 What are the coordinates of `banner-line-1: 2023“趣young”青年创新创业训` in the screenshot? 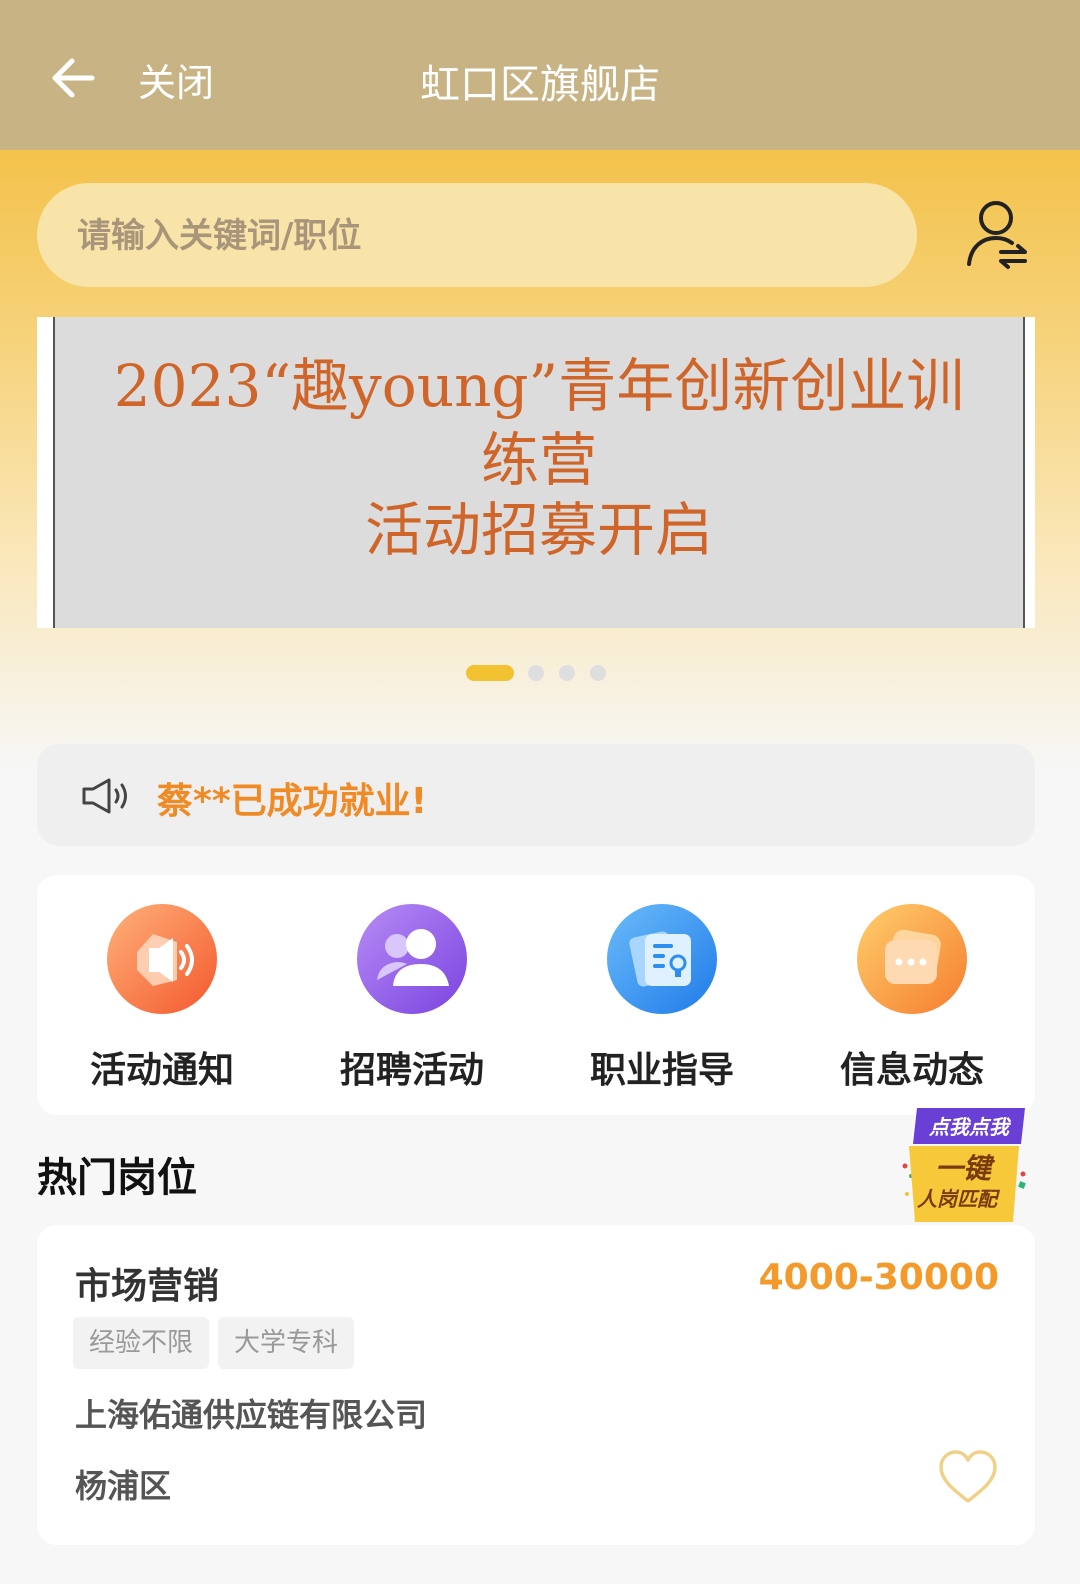 It's located at (539, 386).